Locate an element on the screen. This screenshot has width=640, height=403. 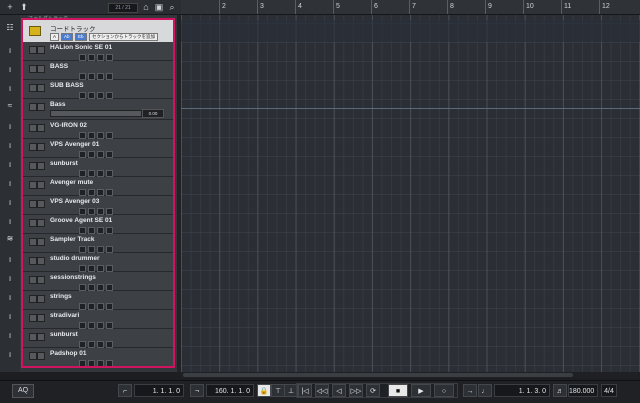
position-display: 1. 1. 3. 0 is located at coordinates (522, 390).